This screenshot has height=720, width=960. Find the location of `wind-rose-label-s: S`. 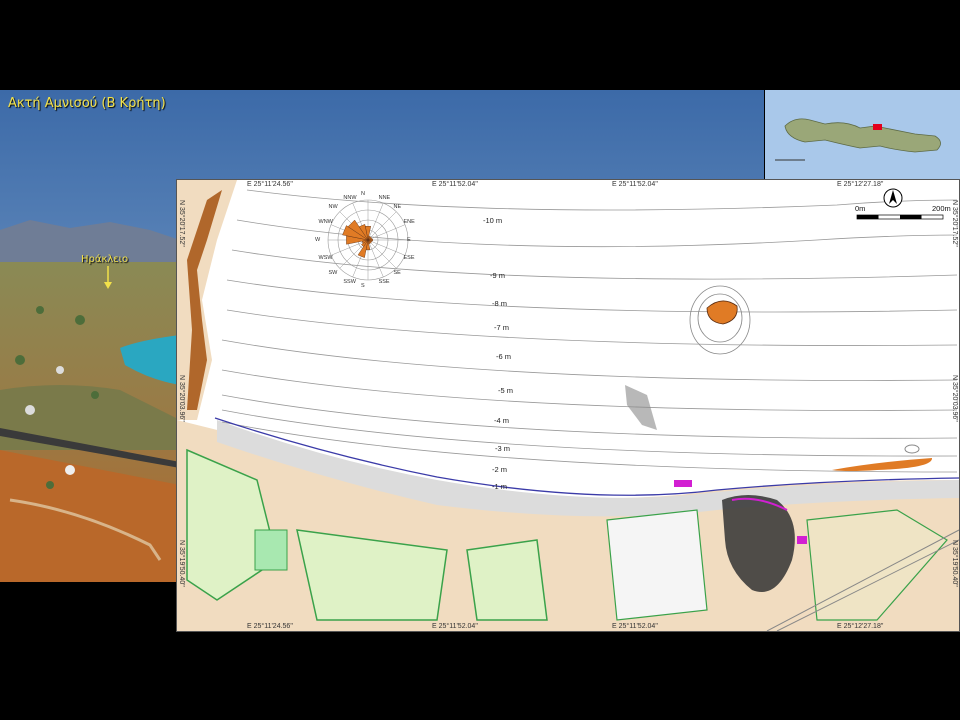

wind-rose-label-s: S is located at coordinates (363, 286).